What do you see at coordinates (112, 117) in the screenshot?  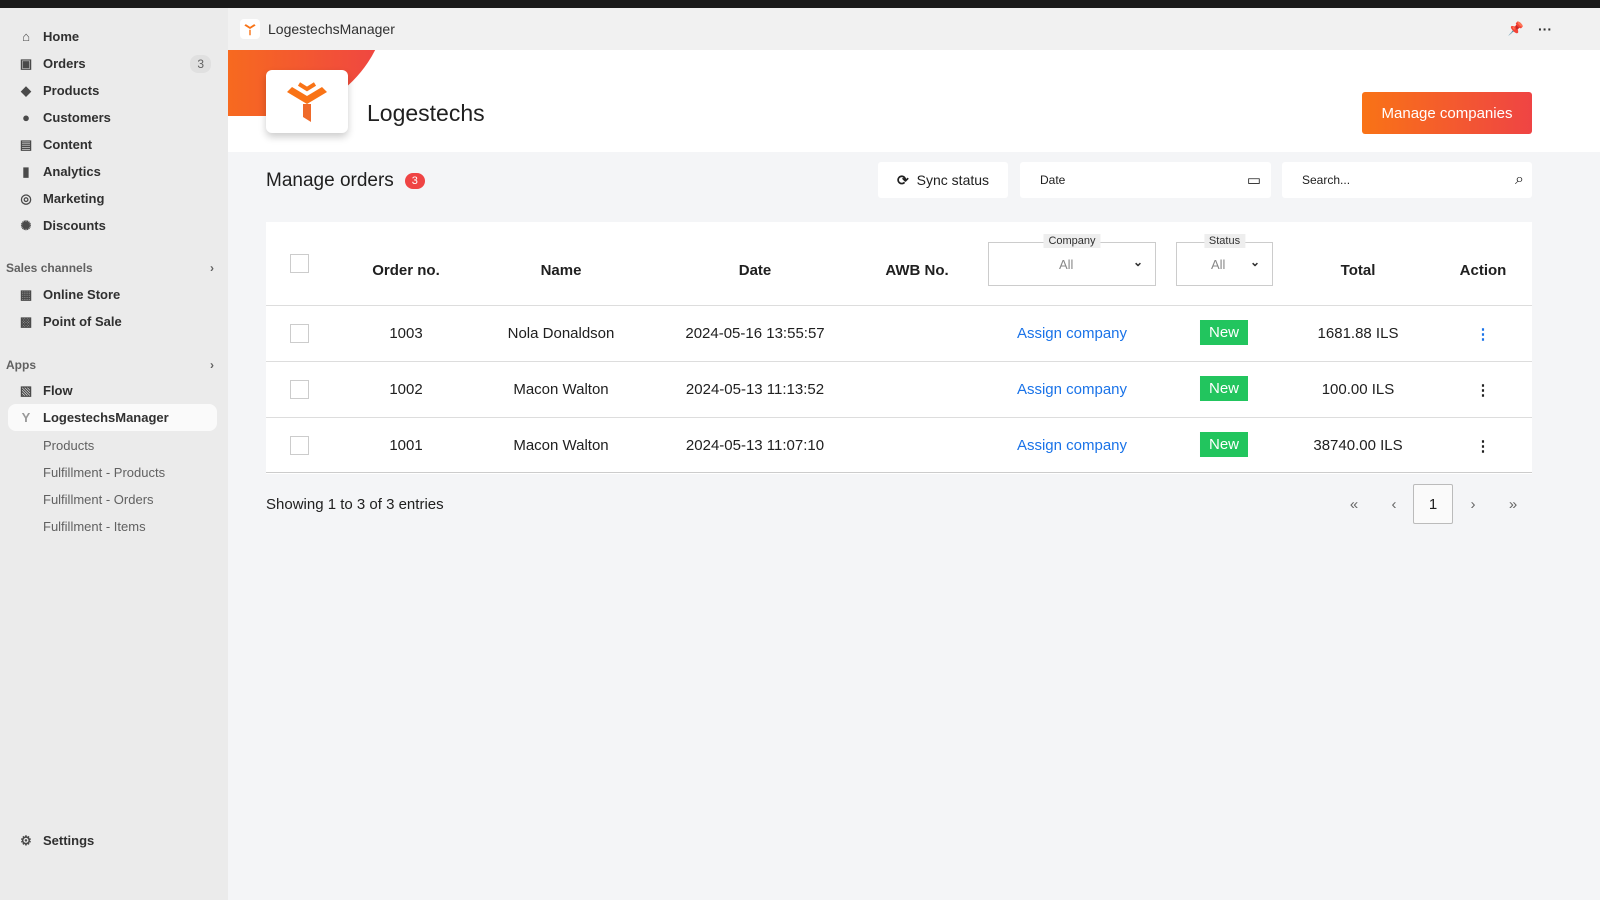 I see `sidebar-item-customers: ● Customers` at bounding box center [112, 117].